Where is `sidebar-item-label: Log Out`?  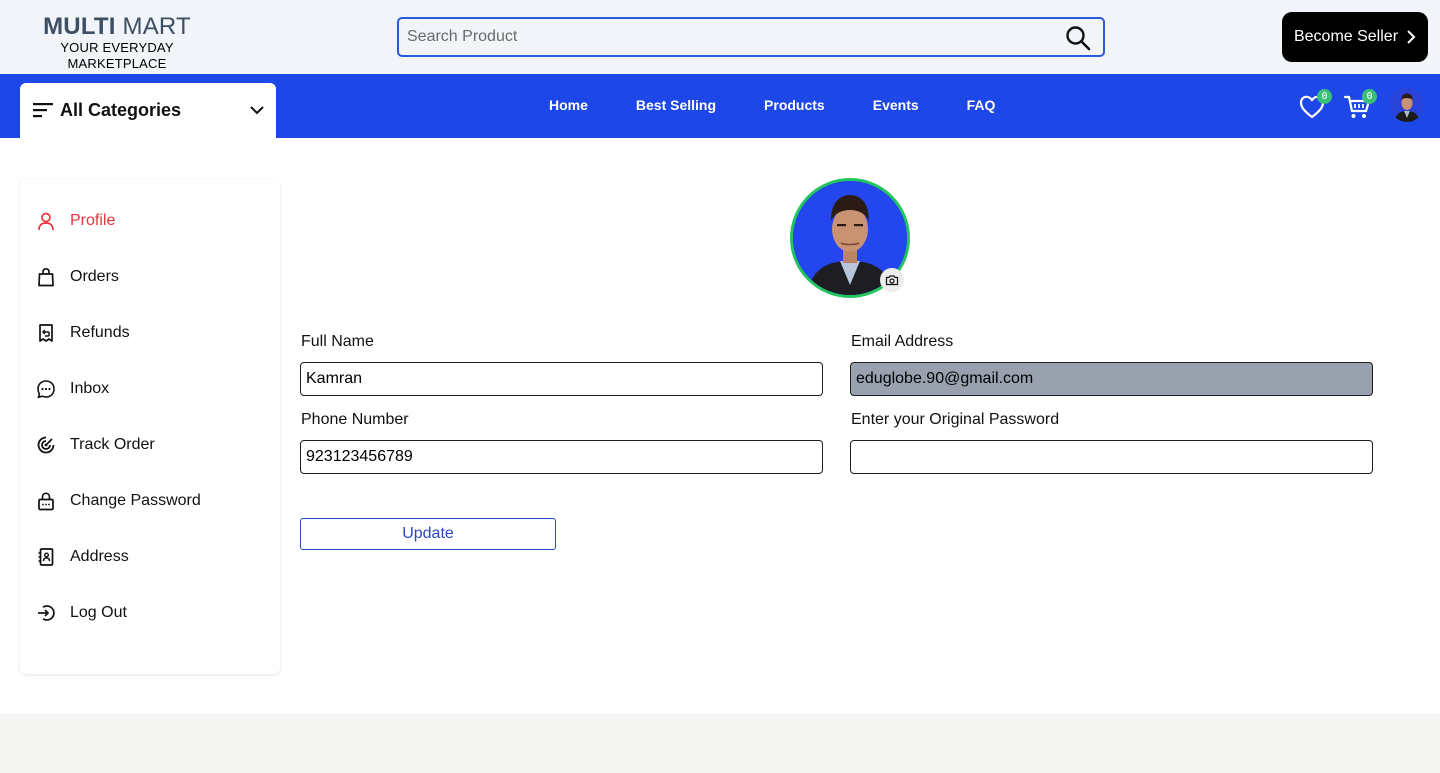 sidebar-item-label: Log Out is located at coordinates (98, 612).